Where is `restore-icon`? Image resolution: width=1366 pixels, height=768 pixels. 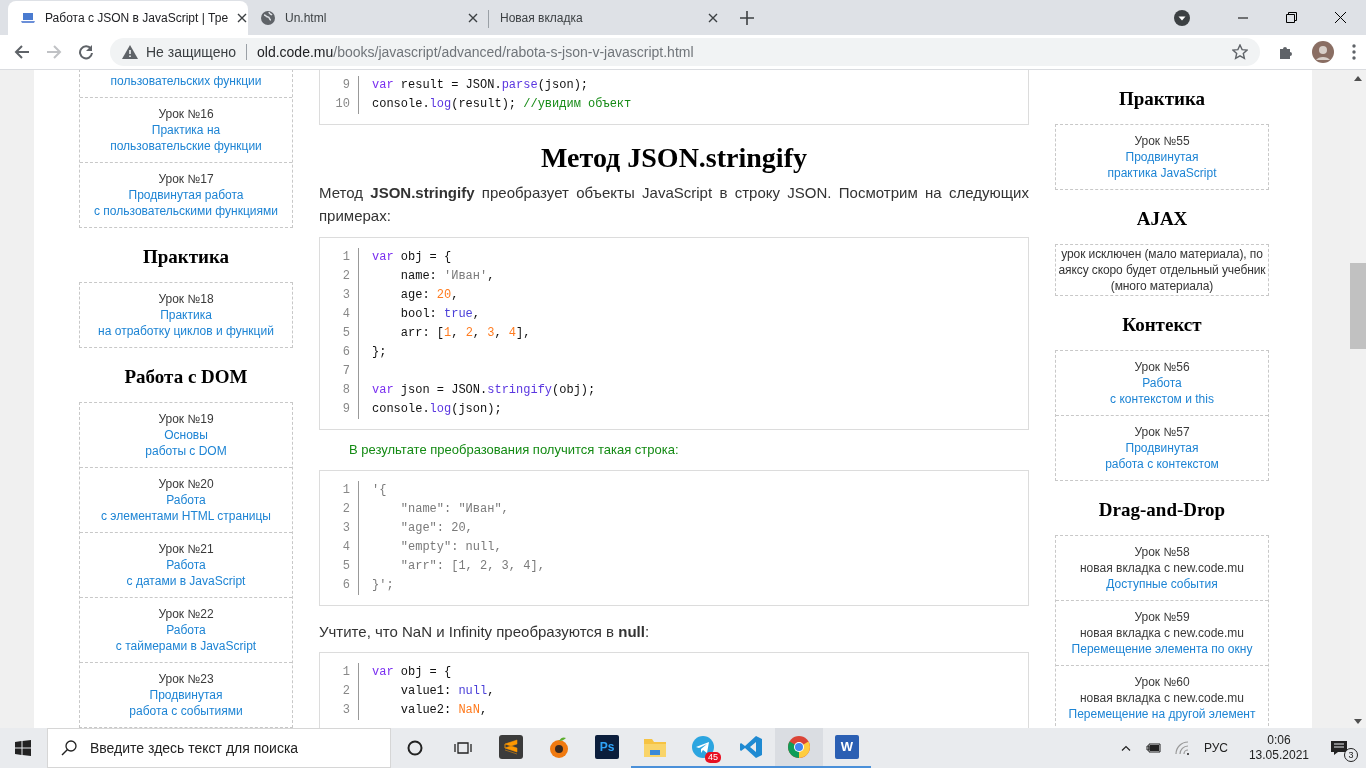
restore-icon is located at coordinates (1291, 17).